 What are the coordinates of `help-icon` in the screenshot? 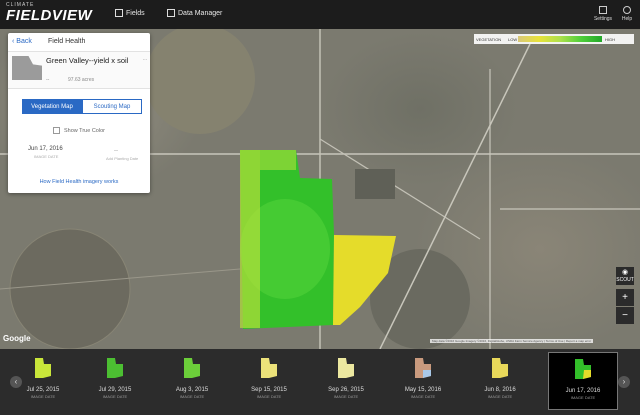 It's located at (627, 10).